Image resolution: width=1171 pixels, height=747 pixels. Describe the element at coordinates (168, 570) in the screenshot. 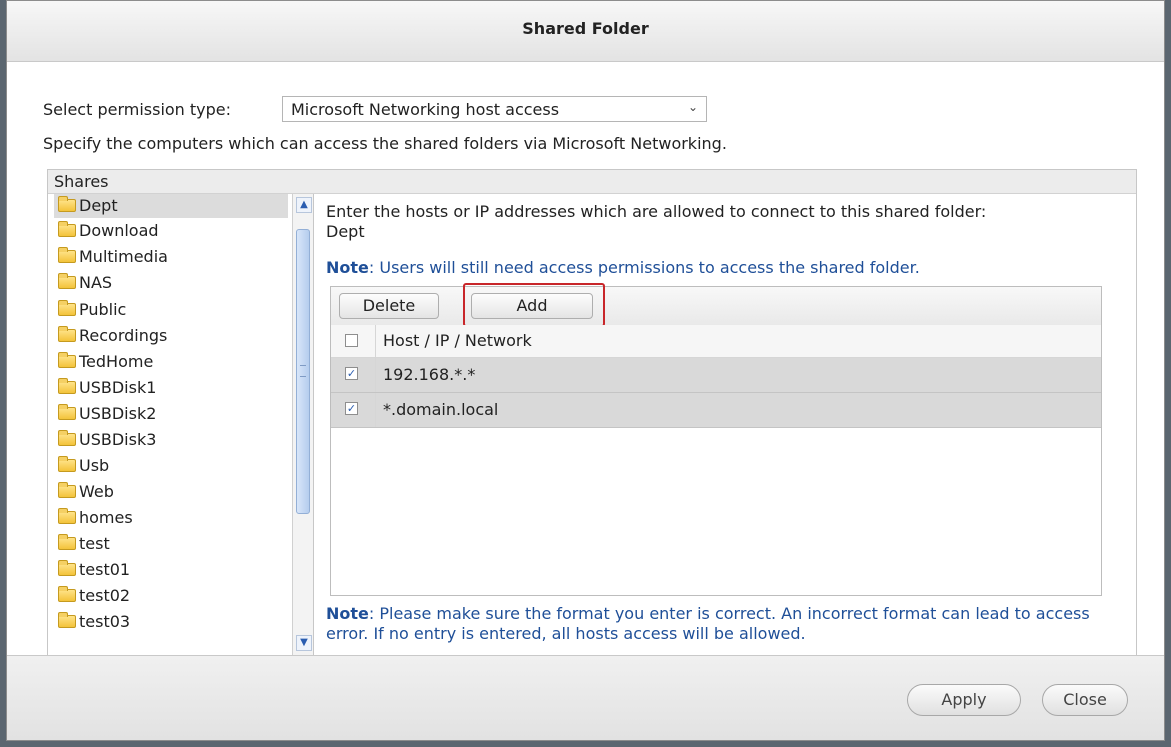

I see `tree-item-test01: test01` at that location.